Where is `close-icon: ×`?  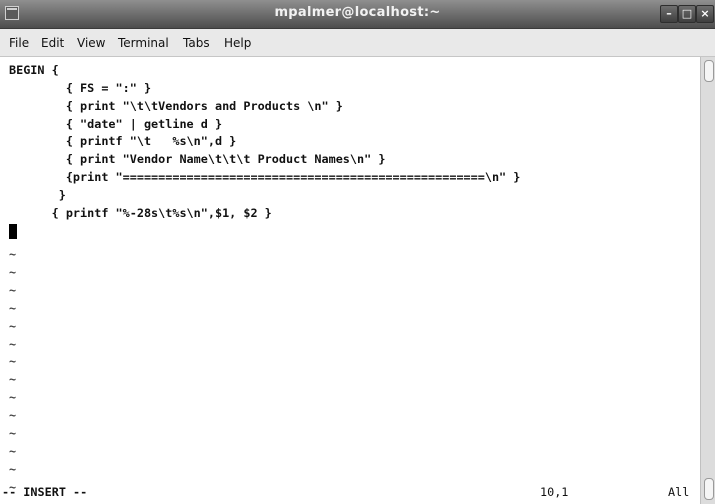
close-icon: × is located at coordinates (705, 13).